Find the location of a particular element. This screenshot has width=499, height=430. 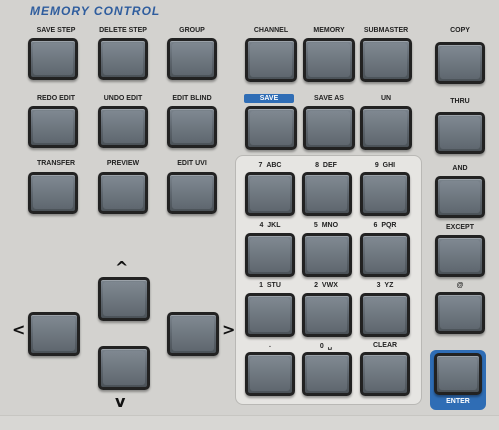

transfer-label: TRANSFER is located at coordinates (56, 163).